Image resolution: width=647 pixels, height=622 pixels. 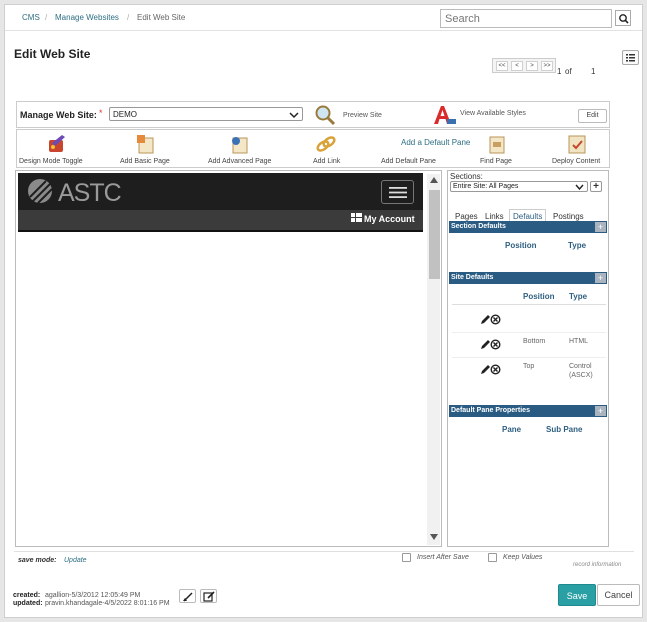 What do you see at coordinates (356, 217) in the screenshot?
I see `account-icon` at bounding box center [356, 217].